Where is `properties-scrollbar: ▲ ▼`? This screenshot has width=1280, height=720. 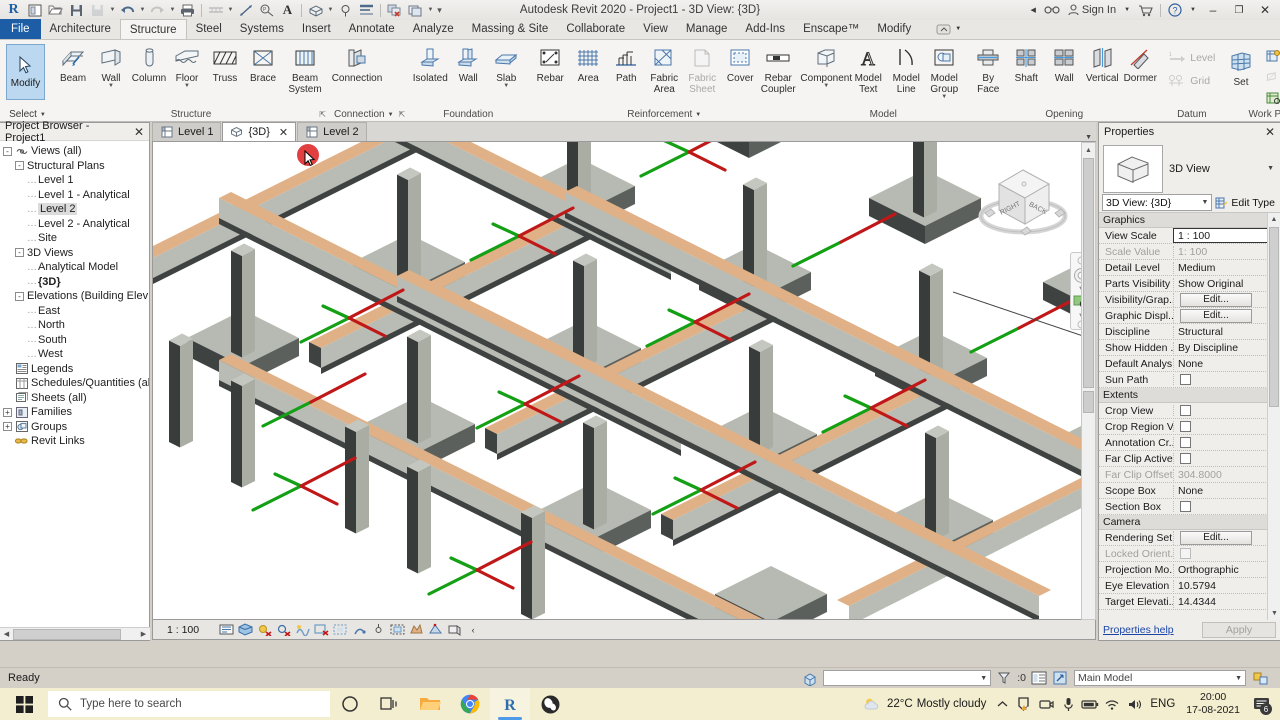
properties-scrollbar: ▲ ▼ is located at coordinates (1273, 416).